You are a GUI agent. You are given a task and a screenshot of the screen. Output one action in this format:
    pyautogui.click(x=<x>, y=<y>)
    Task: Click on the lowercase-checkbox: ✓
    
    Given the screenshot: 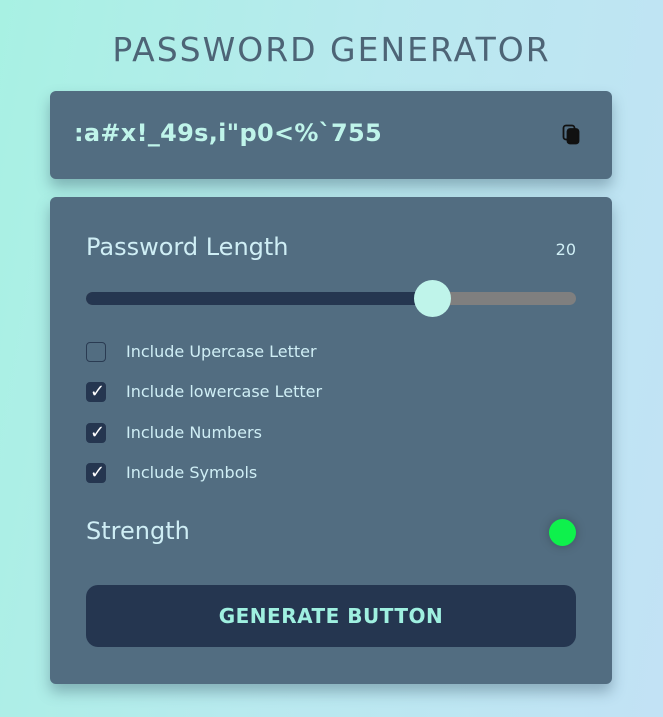 What is the action you would take?
    pyautogui.click(x=96, y=391)
    